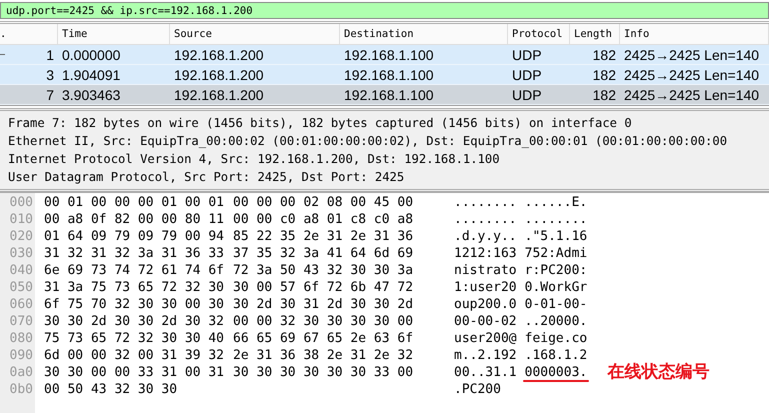  Describe the element at coordinates (50, 74) in the screenshot. I see `table-cell-text: 3` at that location.